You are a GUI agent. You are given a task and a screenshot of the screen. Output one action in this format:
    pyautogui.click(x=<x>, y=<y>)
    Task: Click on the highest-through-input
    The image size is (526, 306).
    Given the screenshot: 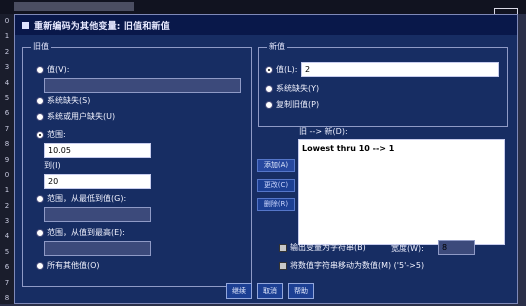 What is the action you would take?
    pyautogui.click(x=97, y=248)
    